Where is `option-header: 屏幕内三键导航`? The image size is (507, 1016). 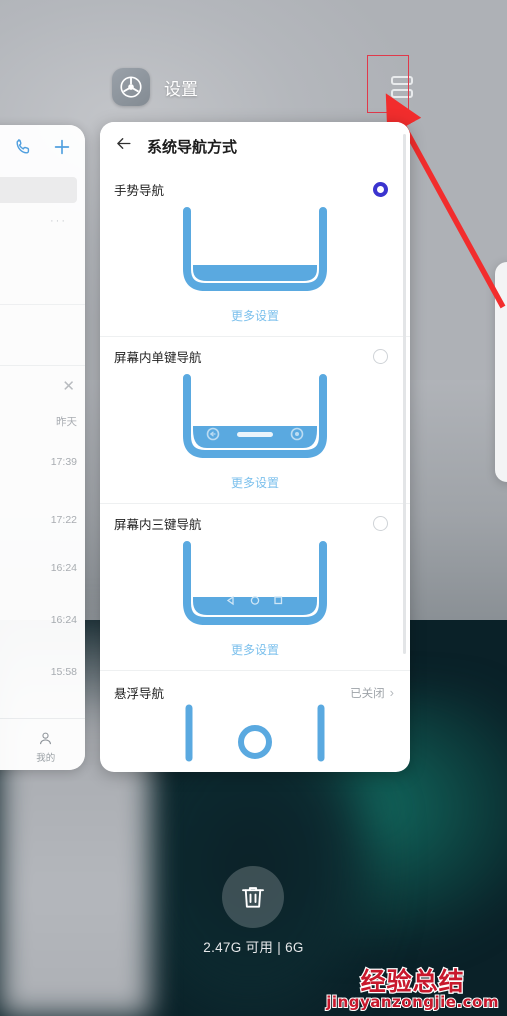 option-header: 屏幕内三键导航 is located at coordinates (255, 518).